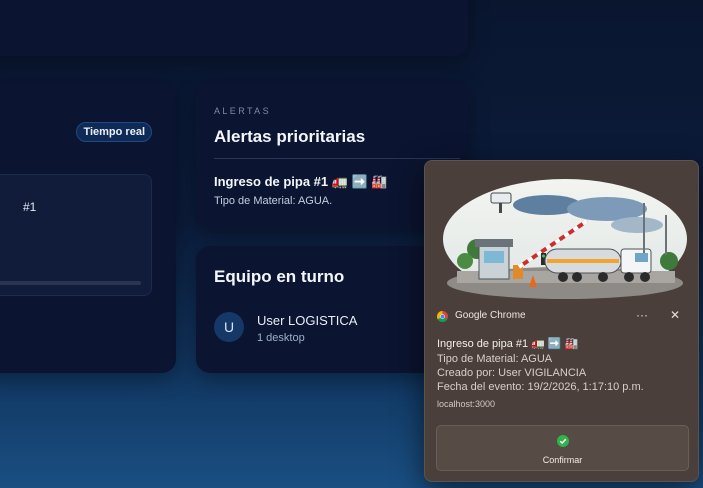 This screenshot has width=703, height=488. Describe the element at coordinates (490, 315) in the screenshot. I see `app-name: Google Chrome` at that location.